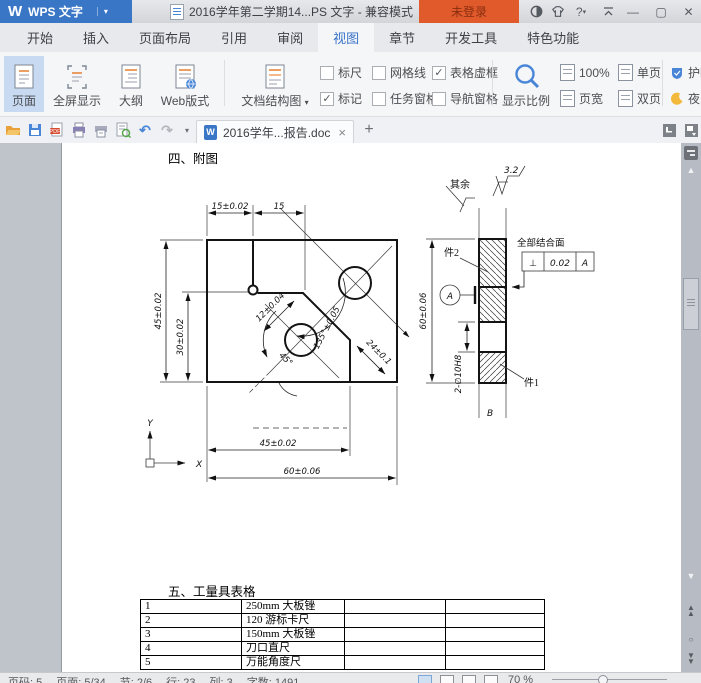 The width and height of the screenshot is (701, 683). I want to click on view-web-layout-button: Web版式, so click(185, 84).